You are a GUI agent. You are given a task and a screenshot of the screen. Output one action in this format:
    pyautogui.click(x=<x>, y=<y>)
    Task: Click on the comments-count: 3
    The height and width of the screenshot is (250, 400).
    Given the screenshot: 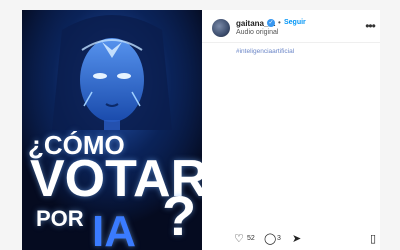 What is the action you would take?
    pyautogui.click(x=279, y=238)
    